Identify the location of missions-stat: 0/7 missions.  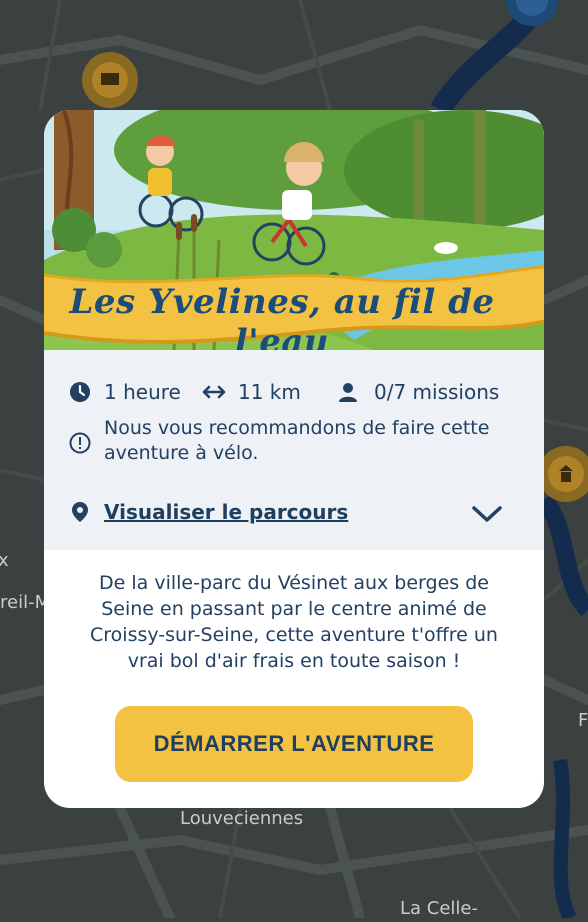
(417, 392).